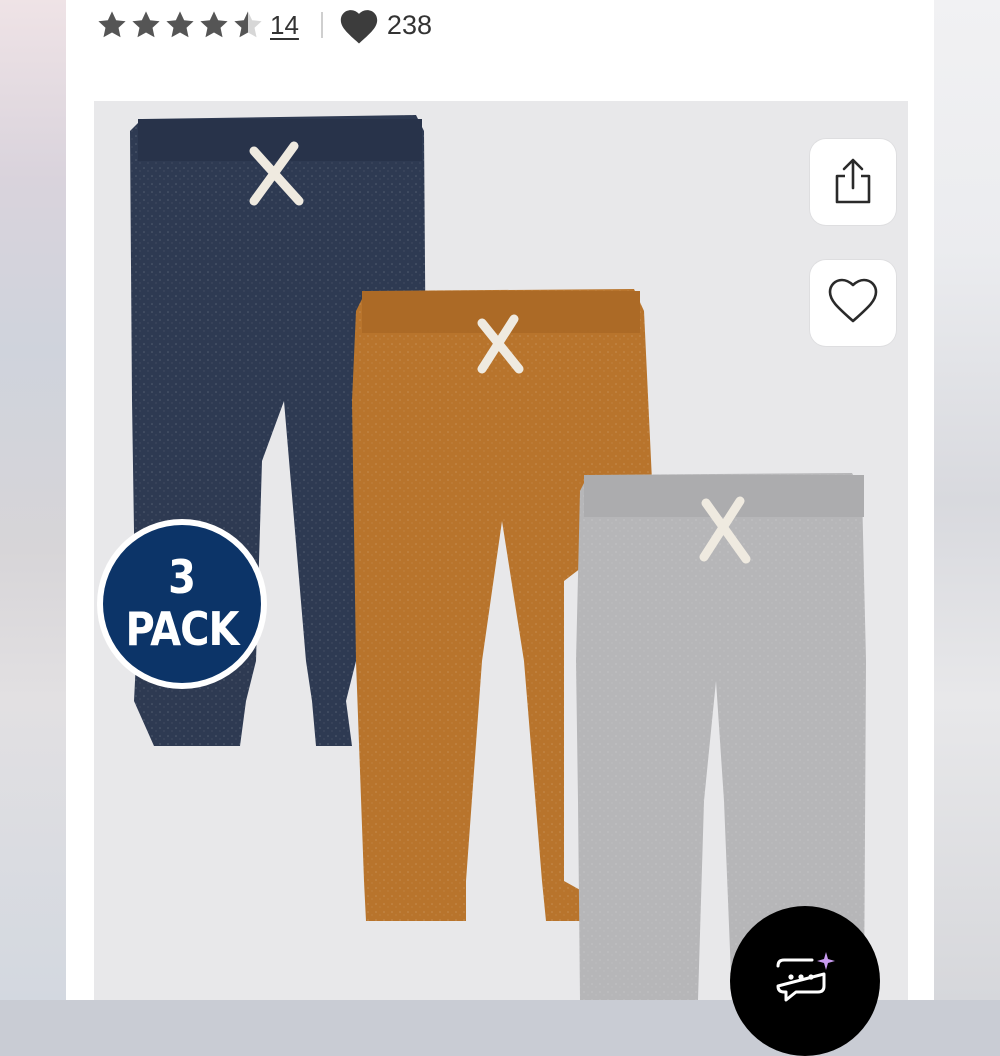 The image size is (1000, 1056). Describe the element at coordinates (321, 25) in the screenshot. I see `divider` at that location.